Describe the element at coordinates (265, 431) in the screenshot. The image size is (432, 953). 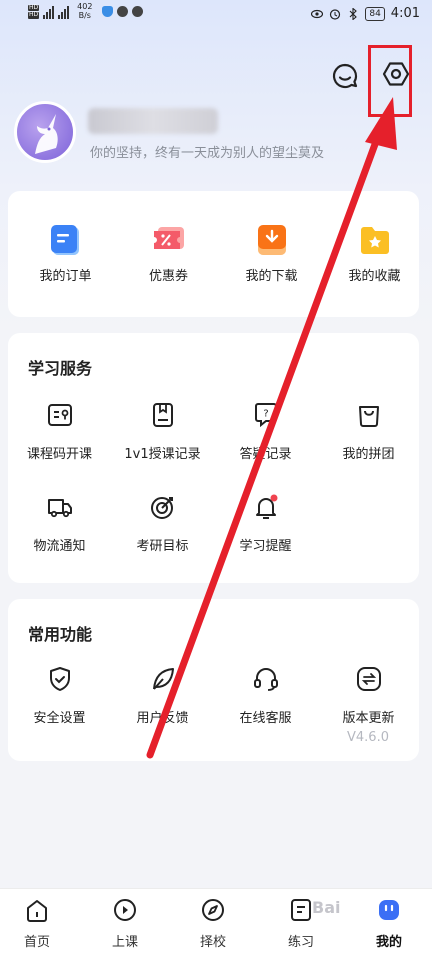
I see `qa-record-item: ? 答疑记录` at that location.